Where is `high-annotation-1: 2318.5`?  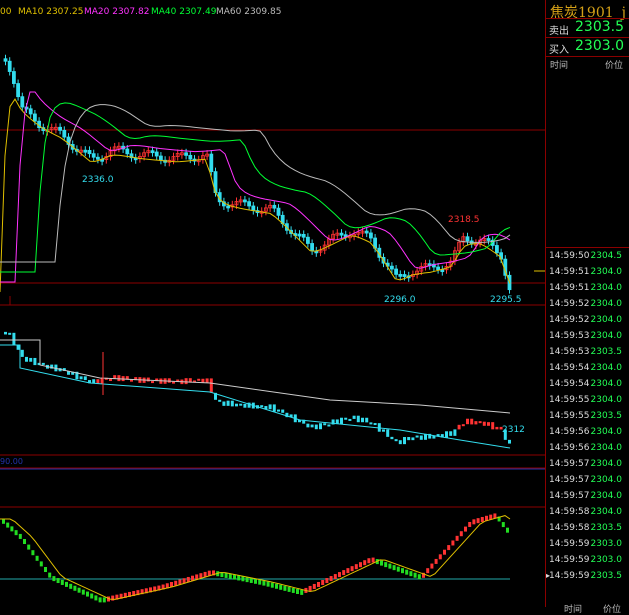
high-annotation-1: 2318.5 is located at coordinates (464, 220).